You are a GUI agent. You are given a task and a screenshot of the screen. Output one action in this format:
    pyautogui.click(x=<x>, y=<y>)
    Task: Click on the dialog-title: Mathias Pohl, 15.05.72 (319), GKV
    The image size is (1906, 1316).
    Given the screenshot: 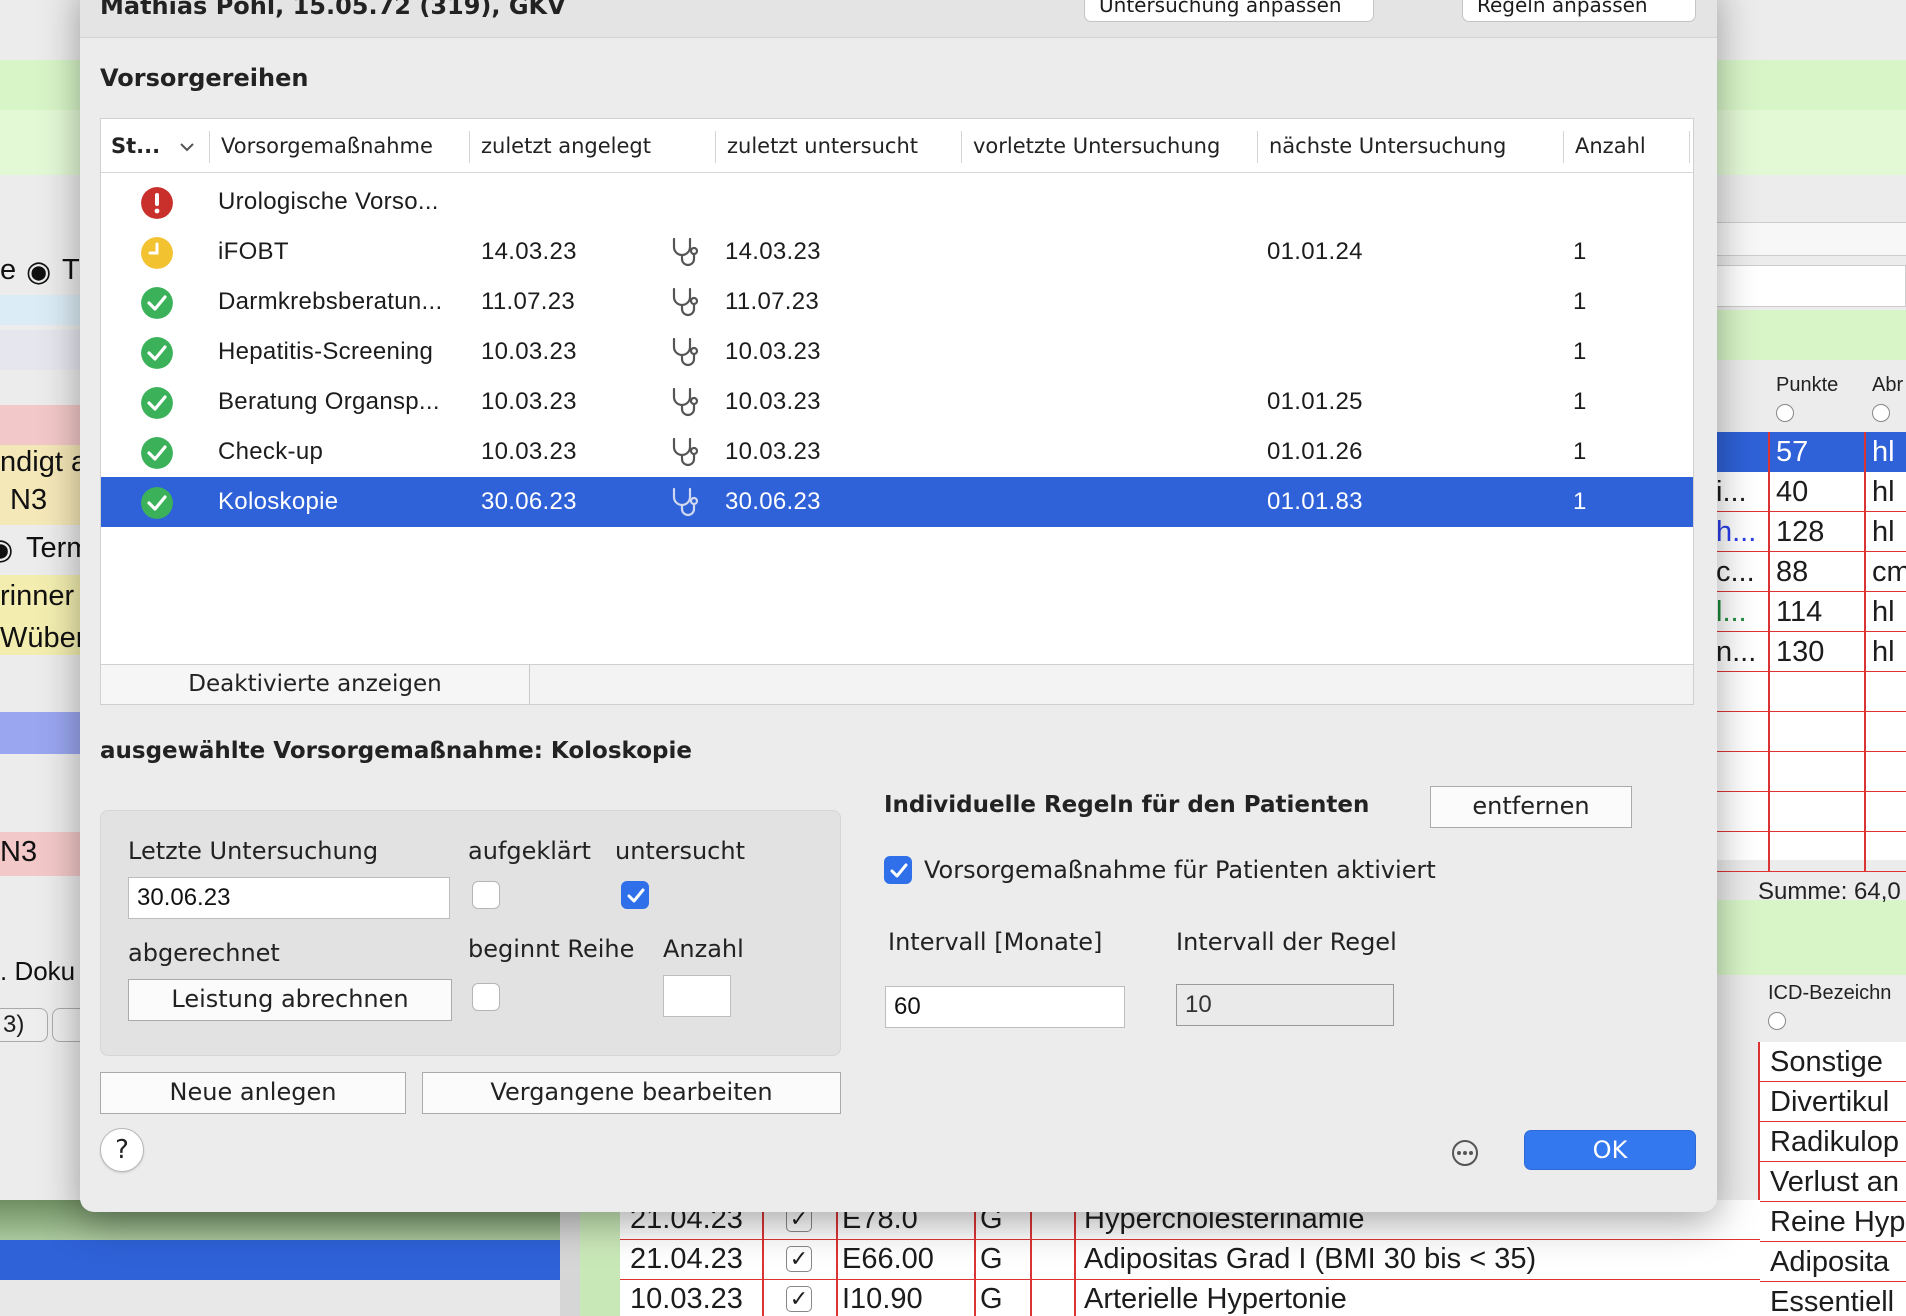 What is the action you would take?
    pyautogui.click(x=333, y=10)
    